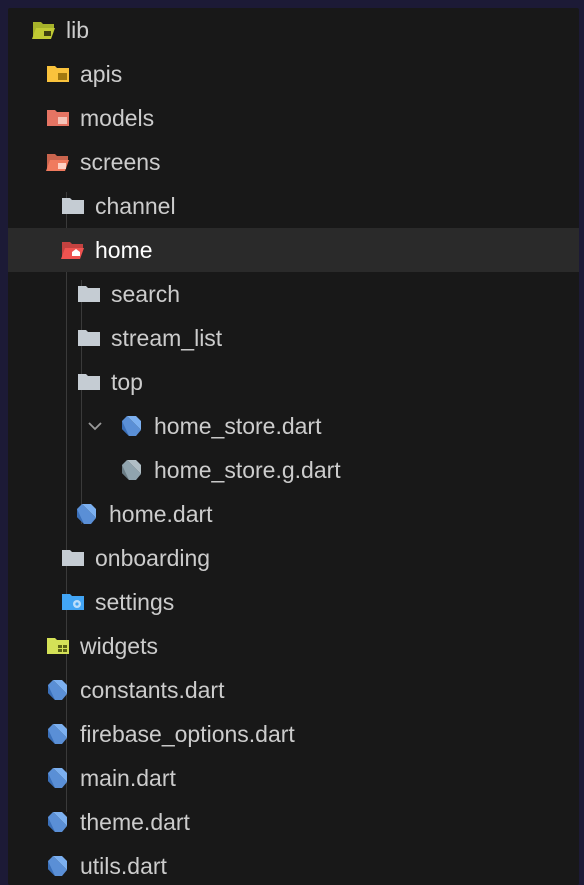  What do you see at coordinates (161, 513) in the screenshot?
I see `tree-item-label: home.dart` at bounding box center [161, 513].